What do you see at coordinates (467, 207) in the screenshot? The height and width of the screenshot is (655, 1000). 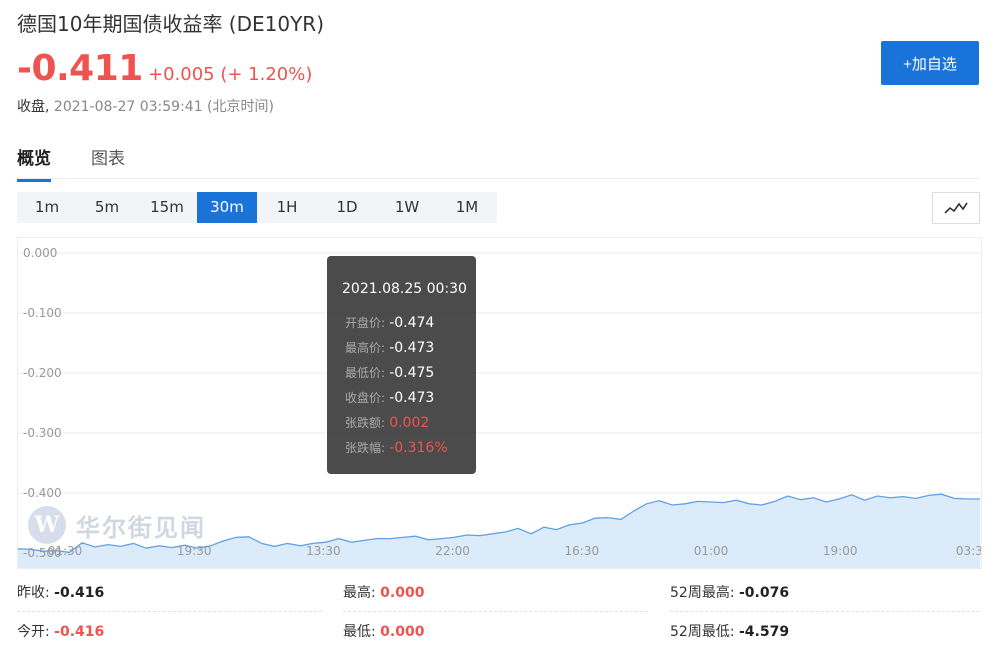 I see `period-1mo: 1M` at bounding box center [467, 207].